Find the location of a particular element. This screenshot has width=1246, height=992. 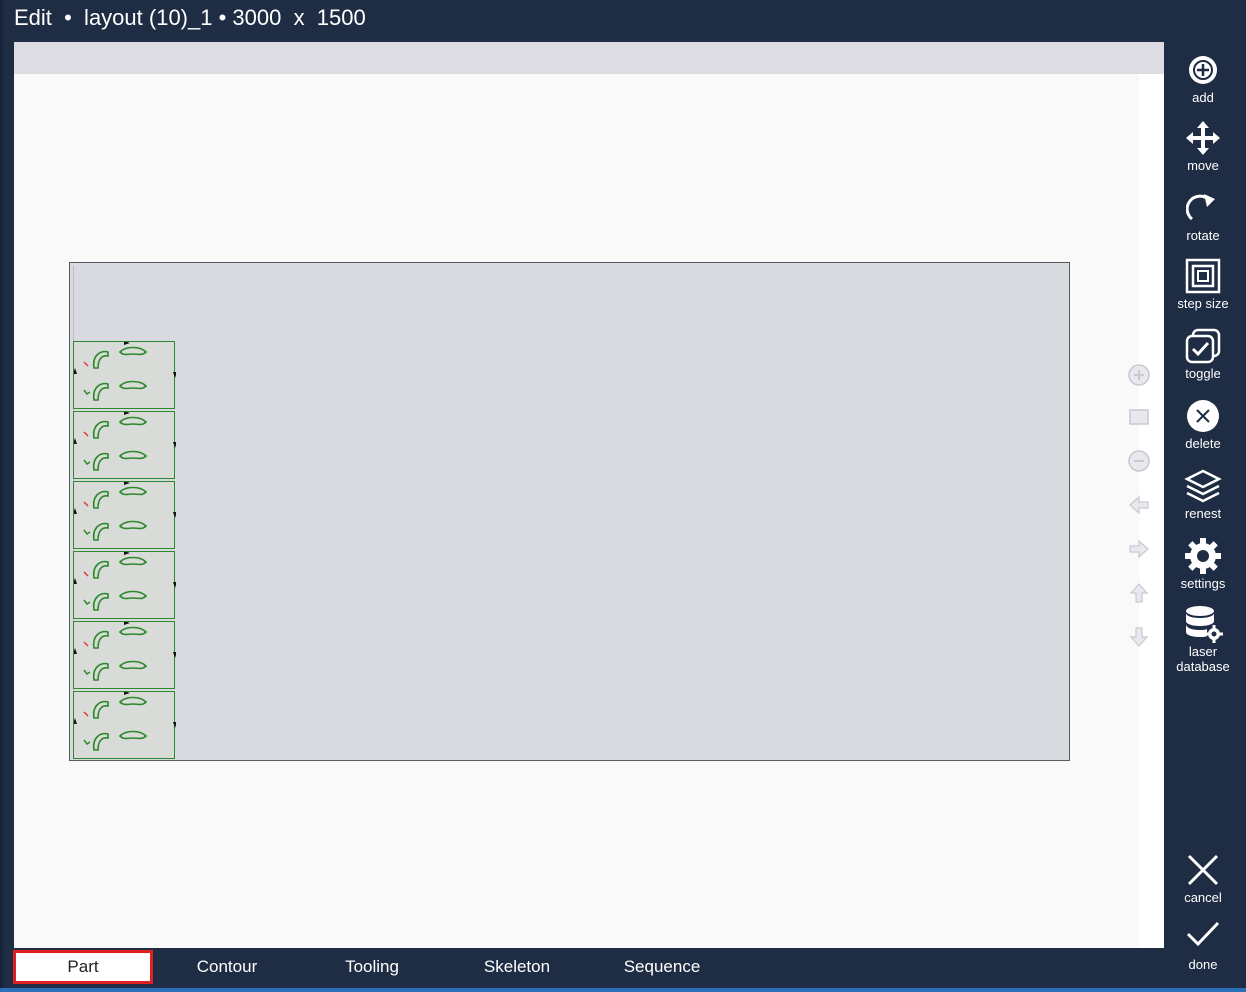

settings-button: settings is located at coordinates (1203, 568).